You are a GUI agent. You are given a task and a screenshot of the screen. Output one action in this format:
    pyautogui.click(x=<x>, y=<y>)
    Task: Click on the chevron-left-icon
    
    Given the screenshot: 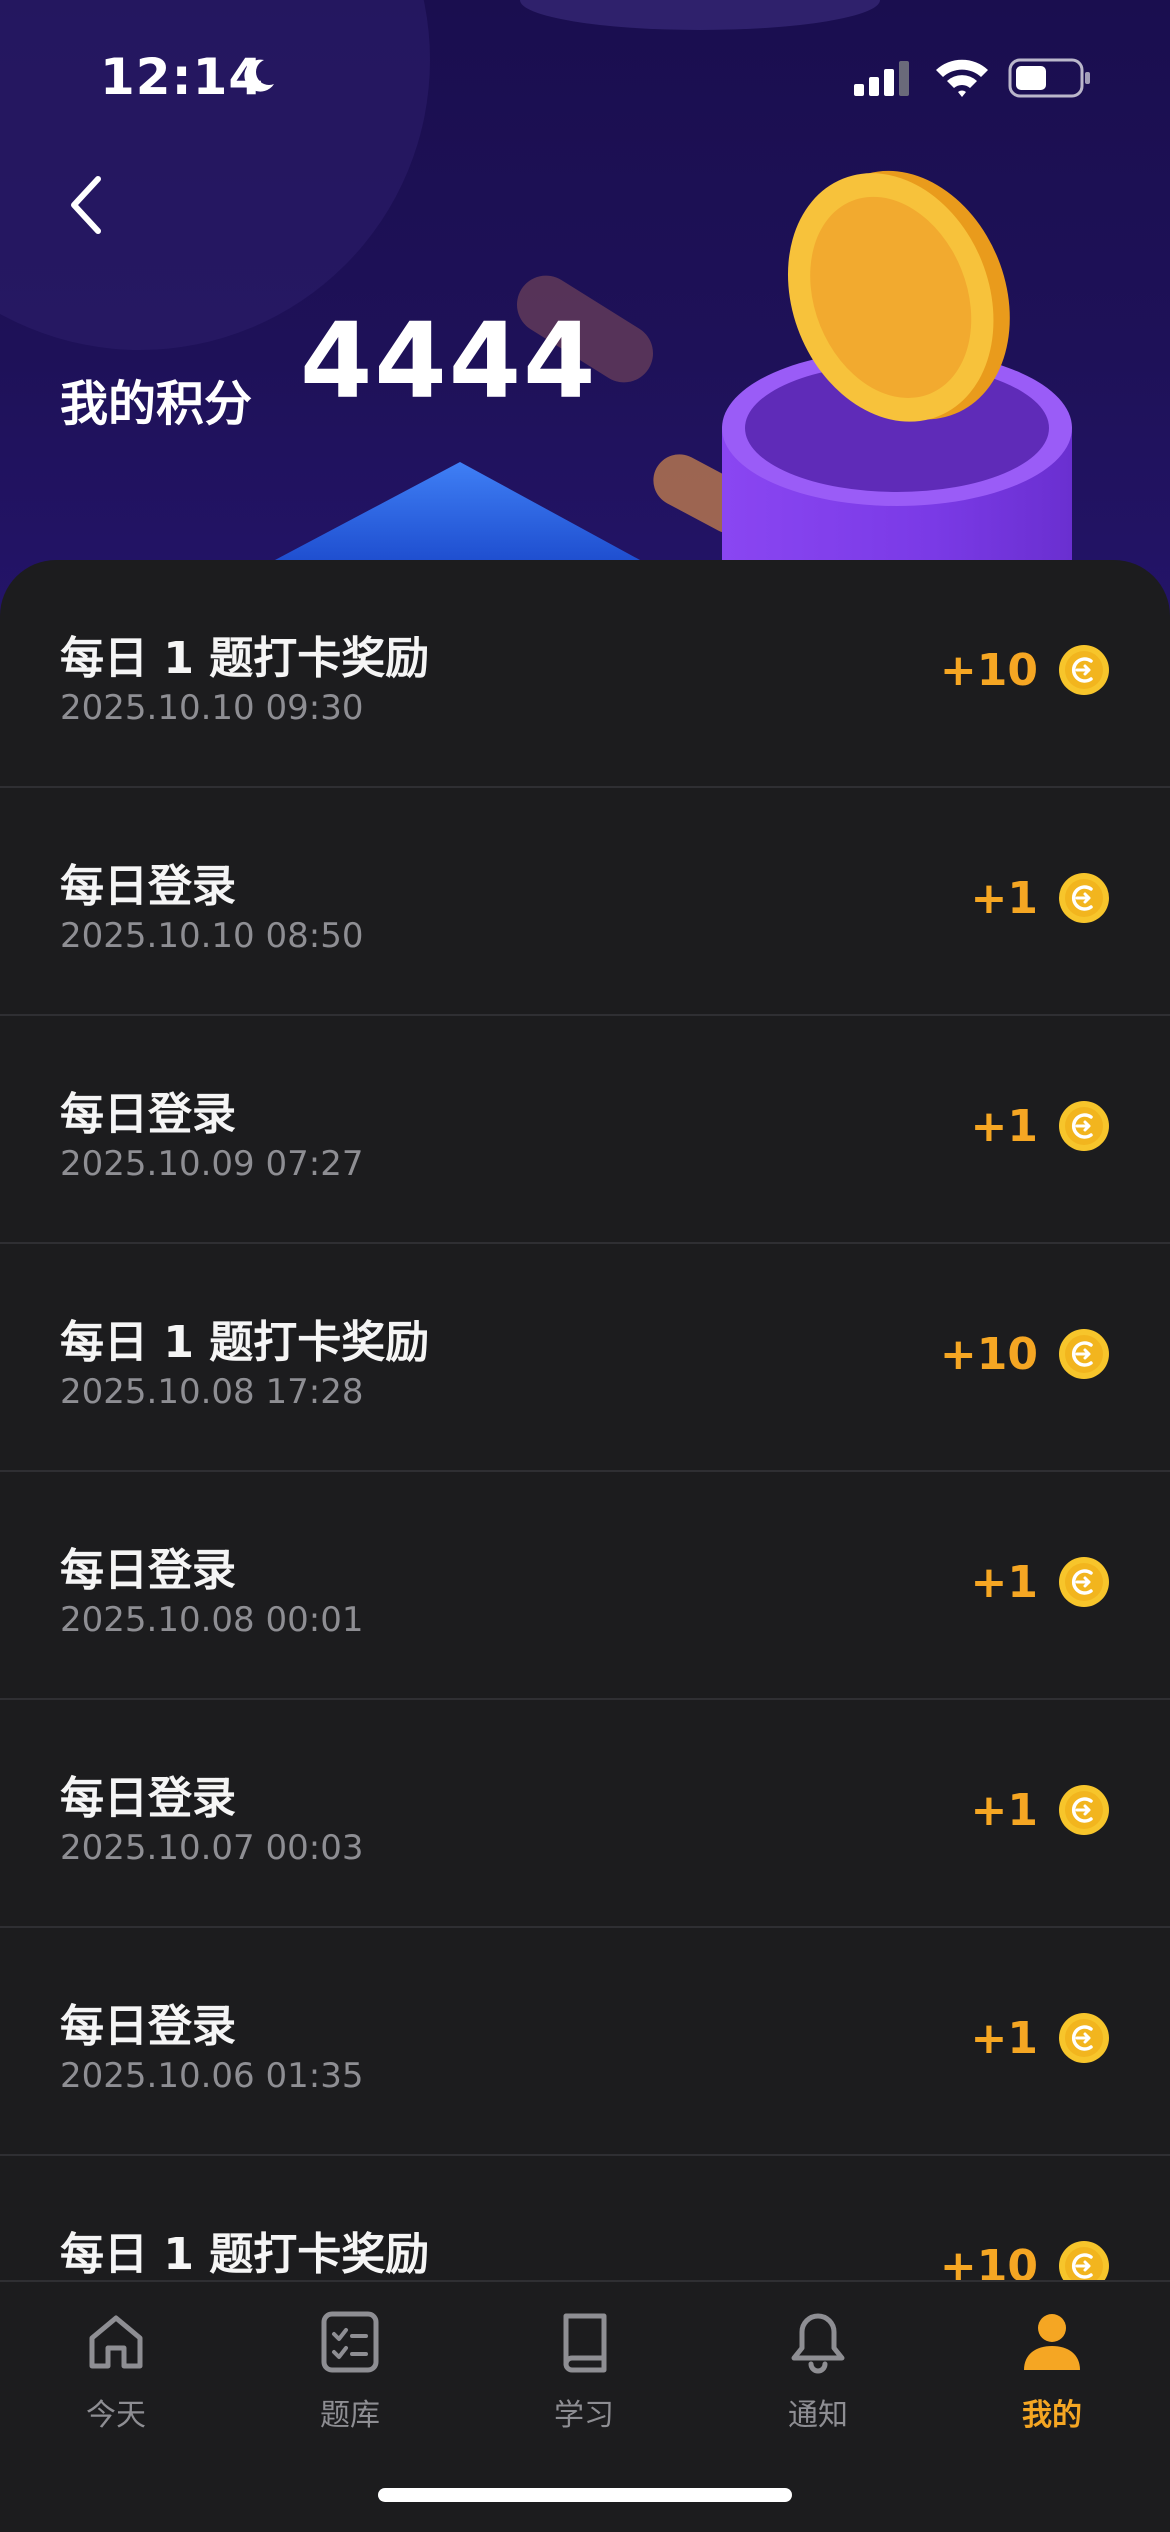 What is the action you would take?
    pyautogui.click(x=86, y=205)
    